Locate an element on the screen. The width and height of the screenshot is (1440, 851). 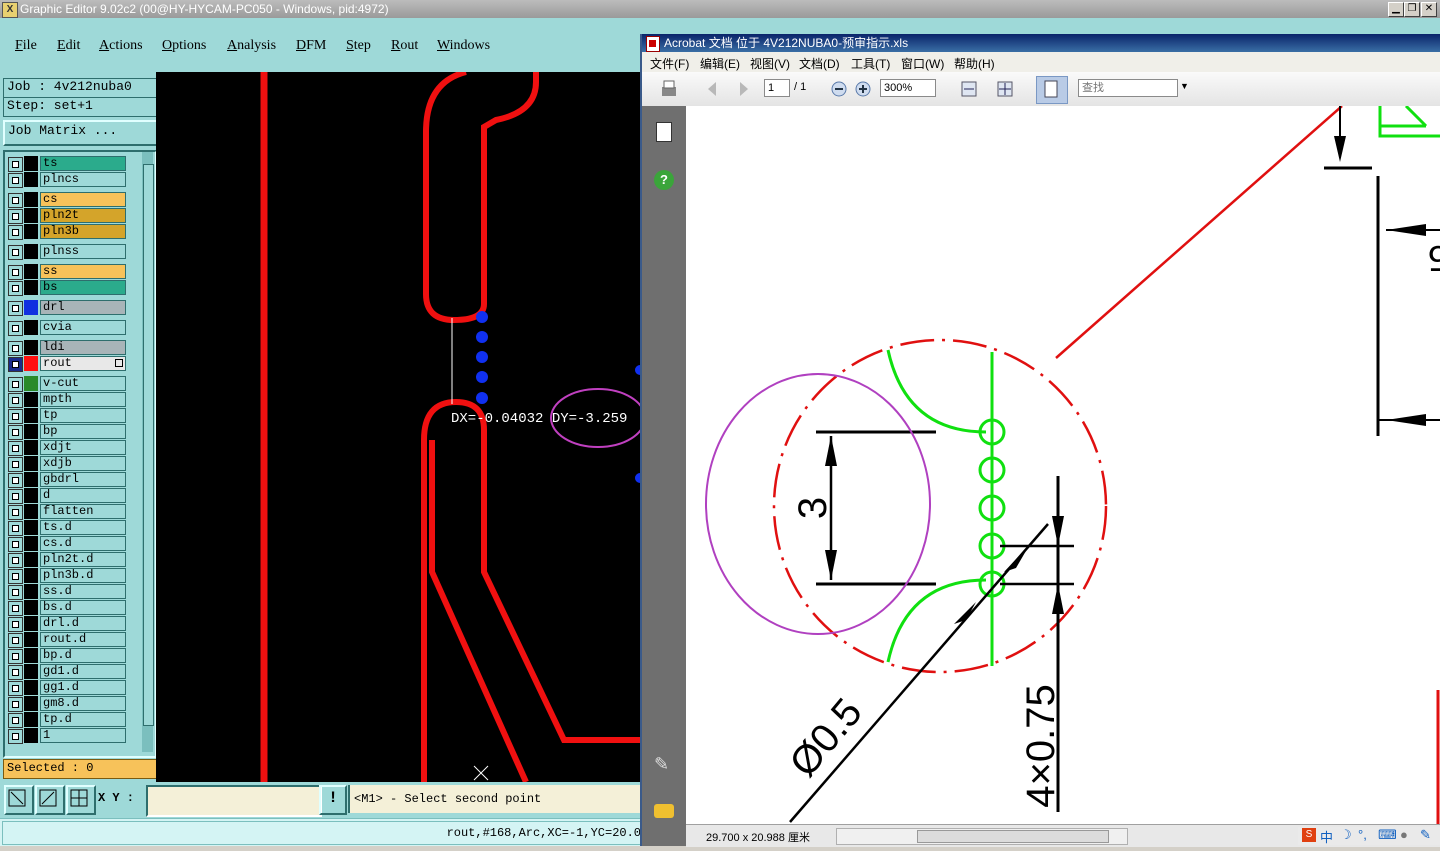
layer-row-bp: bp is located at coordinates (67, 432).